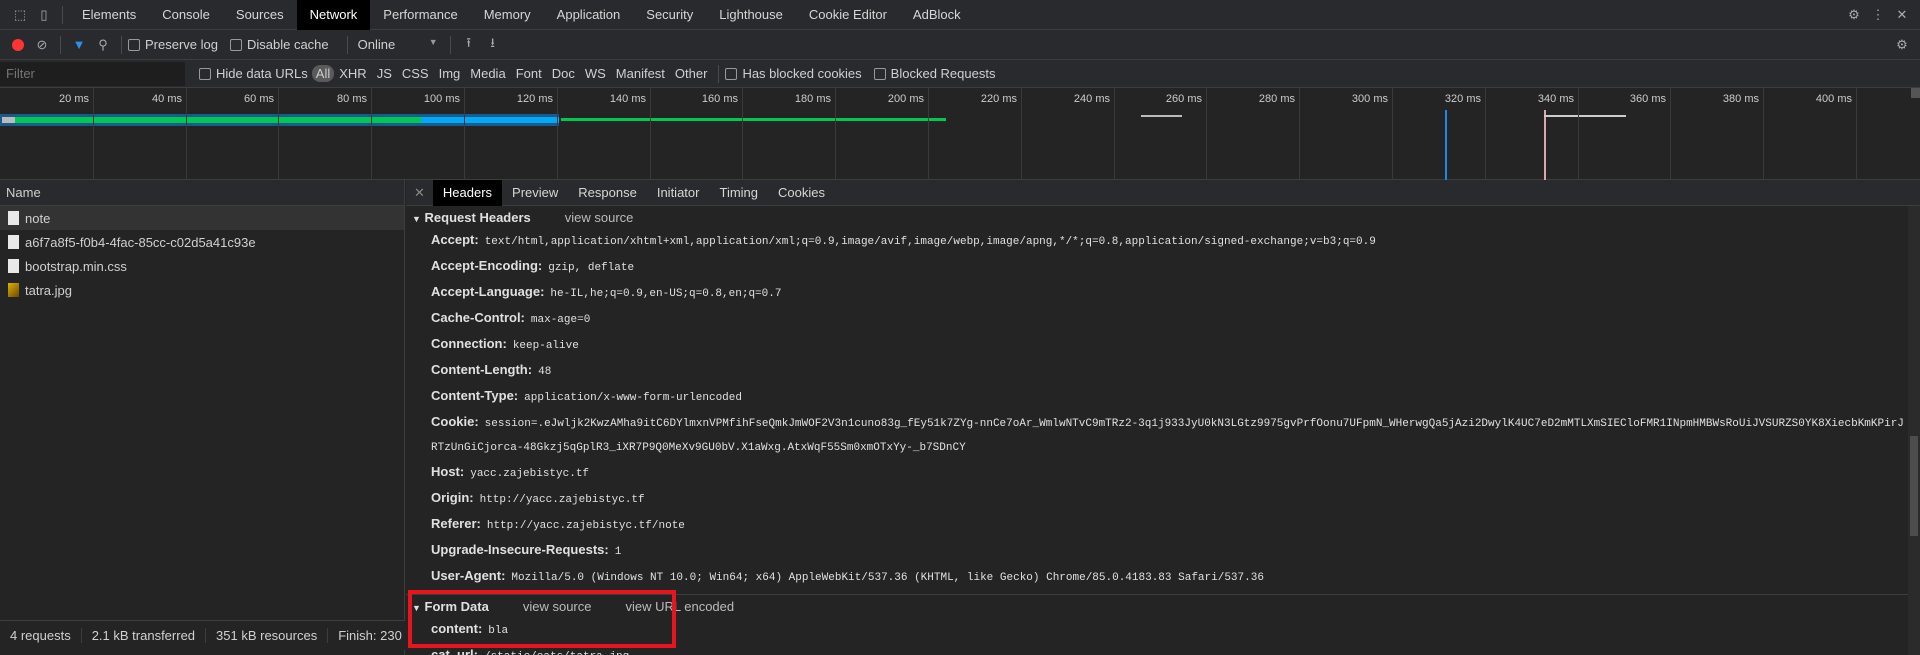 This screenshot has height=655, width=1920. What do you see at coordinates (253, 73) in the screenshot?
I see `hide-data-urls-checkbox: Hide data URLs` at bounding box center [253, 73].